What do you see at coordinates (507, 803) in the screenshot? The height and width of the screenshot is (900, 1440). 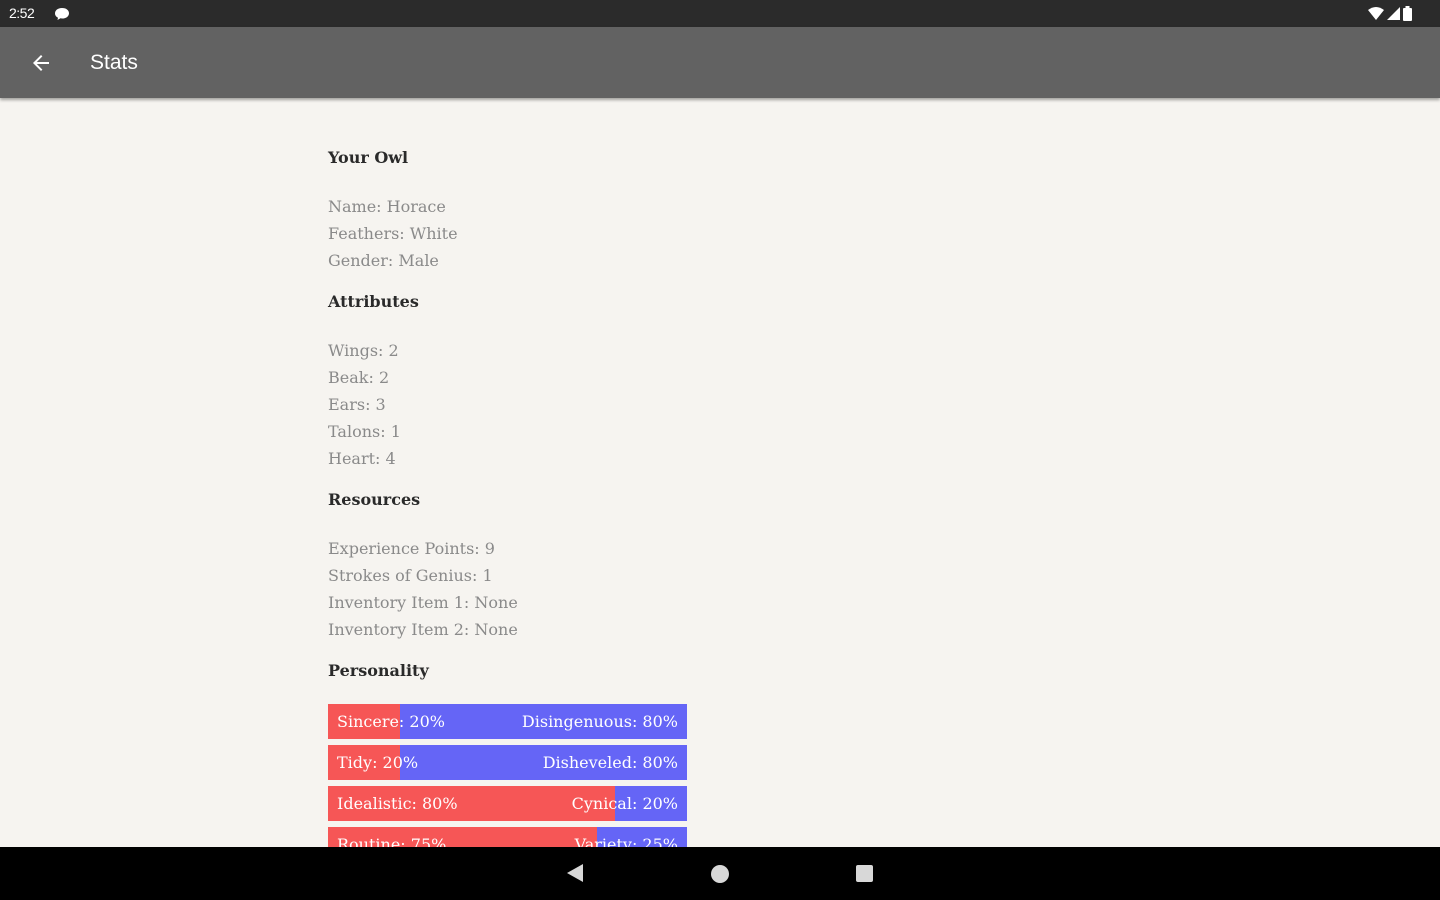 I see `personality-bar-idealistic: Idealistic: 80% Cynical: 20%` at bounding box center [507, 803].